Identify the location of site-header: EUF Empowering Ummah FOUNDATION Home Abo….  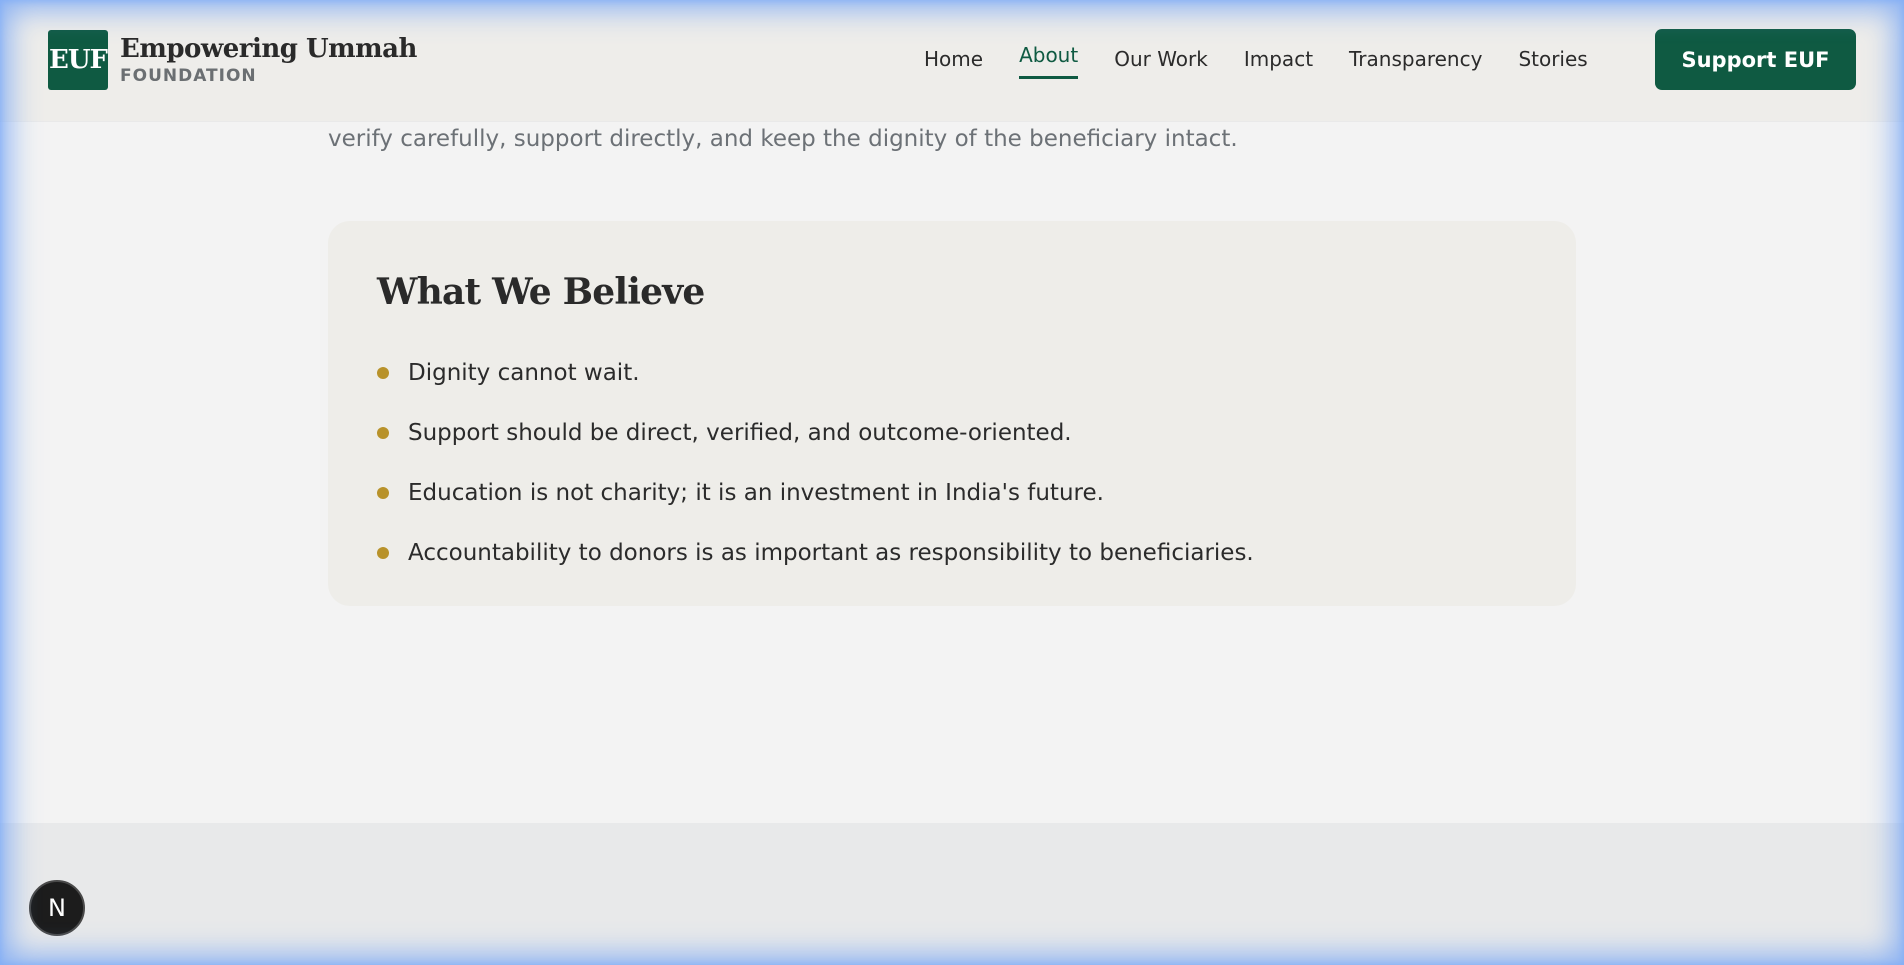
(952, 60).